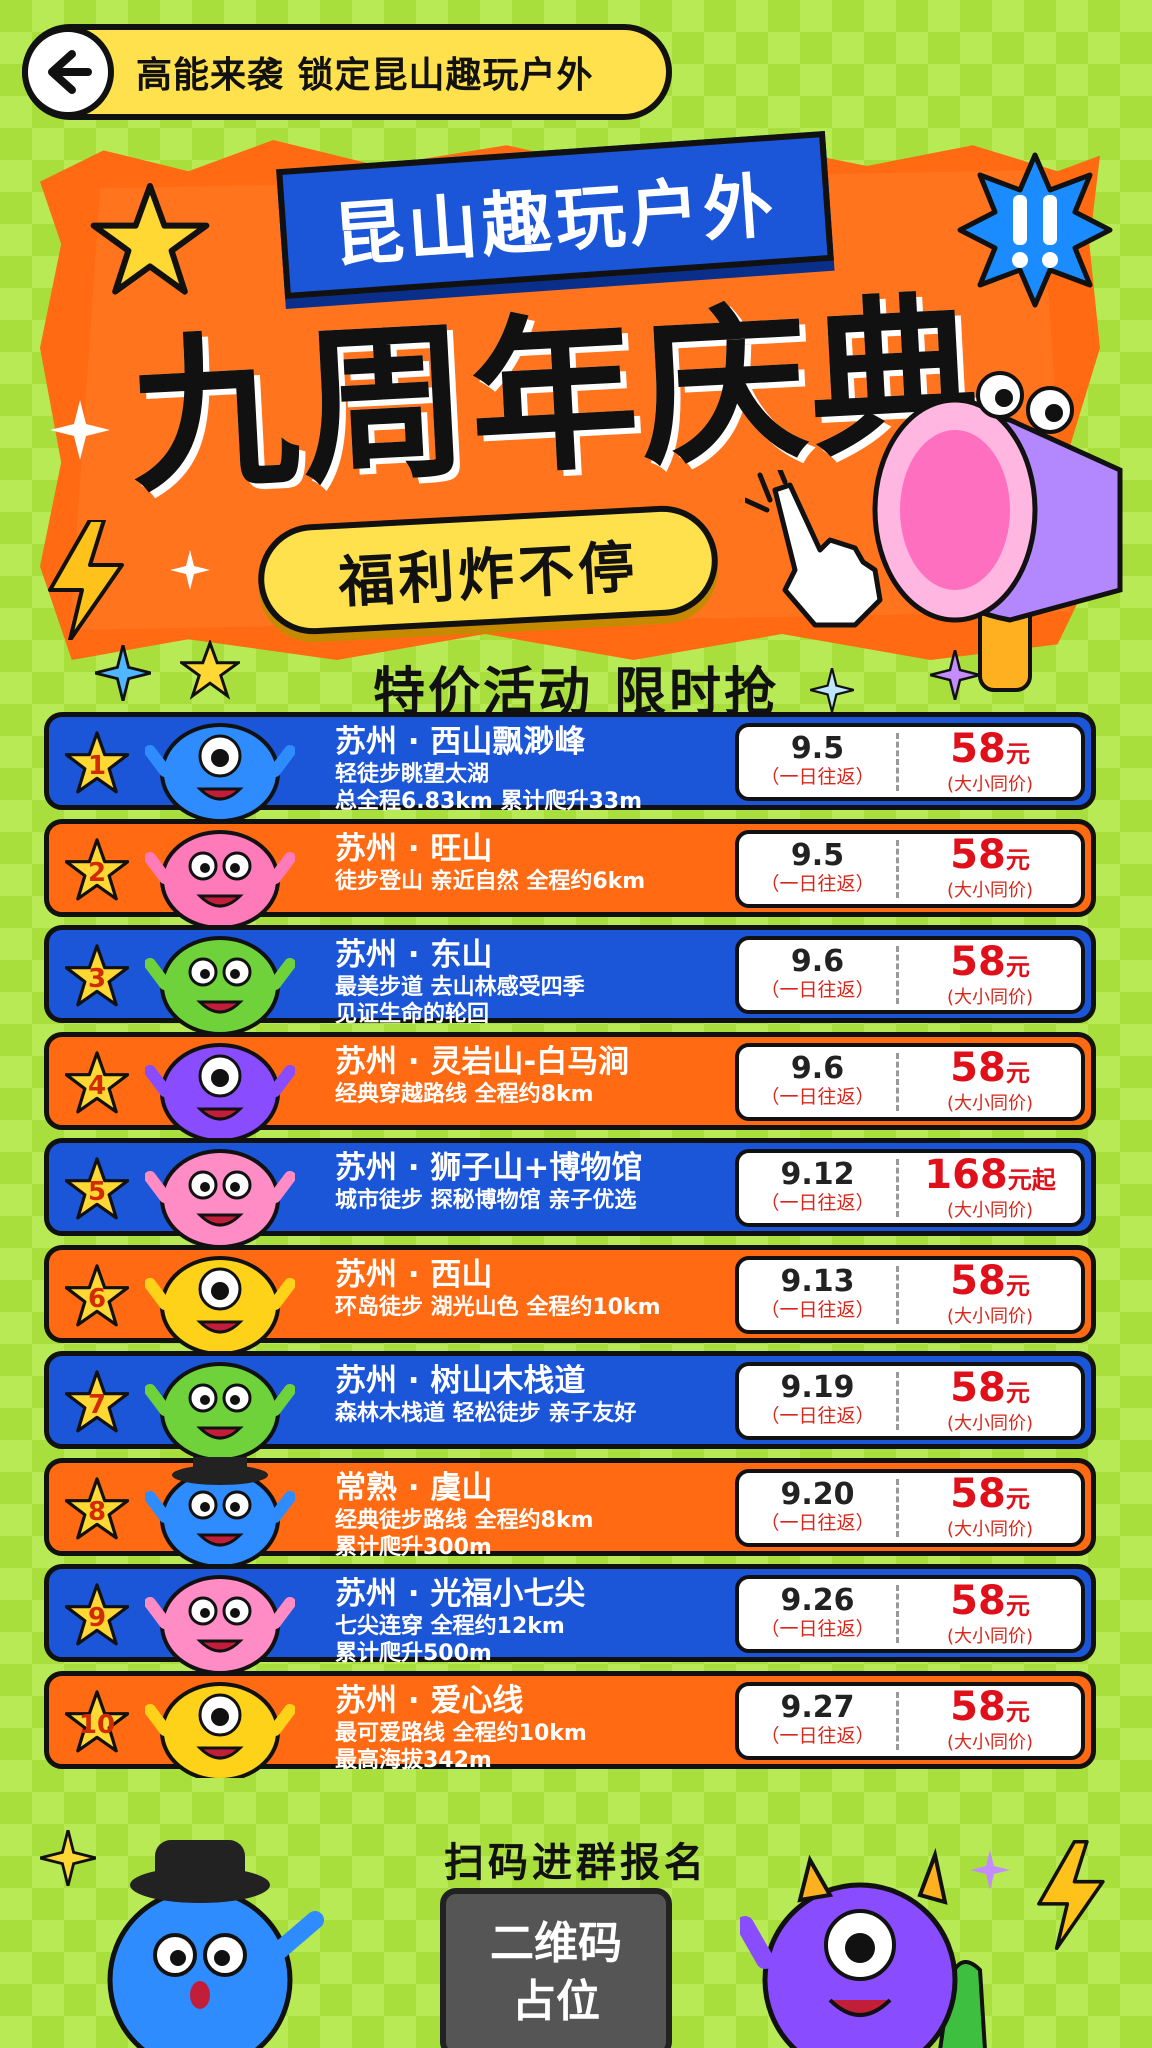  I want to click on nav-title: 高能来袭 锁定昆山趣玩户外, so click(365, 75).